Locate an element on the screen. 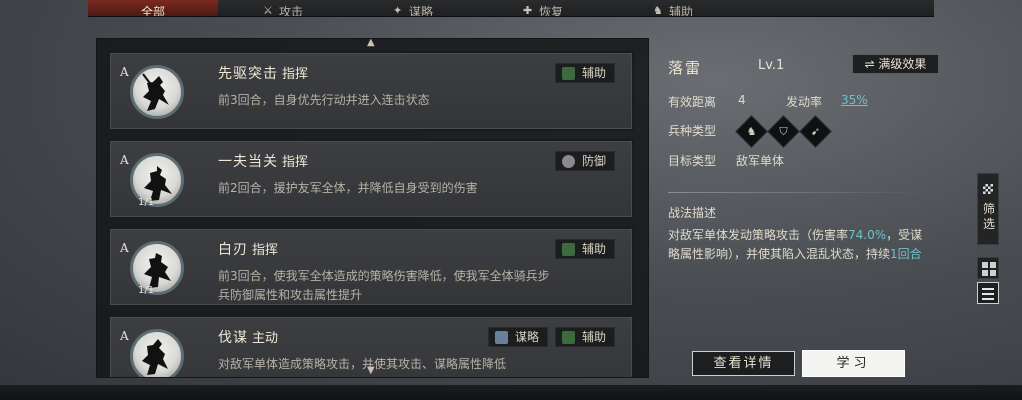  detail-skill-level: Lv.1 is located at coordinates (771, 65).